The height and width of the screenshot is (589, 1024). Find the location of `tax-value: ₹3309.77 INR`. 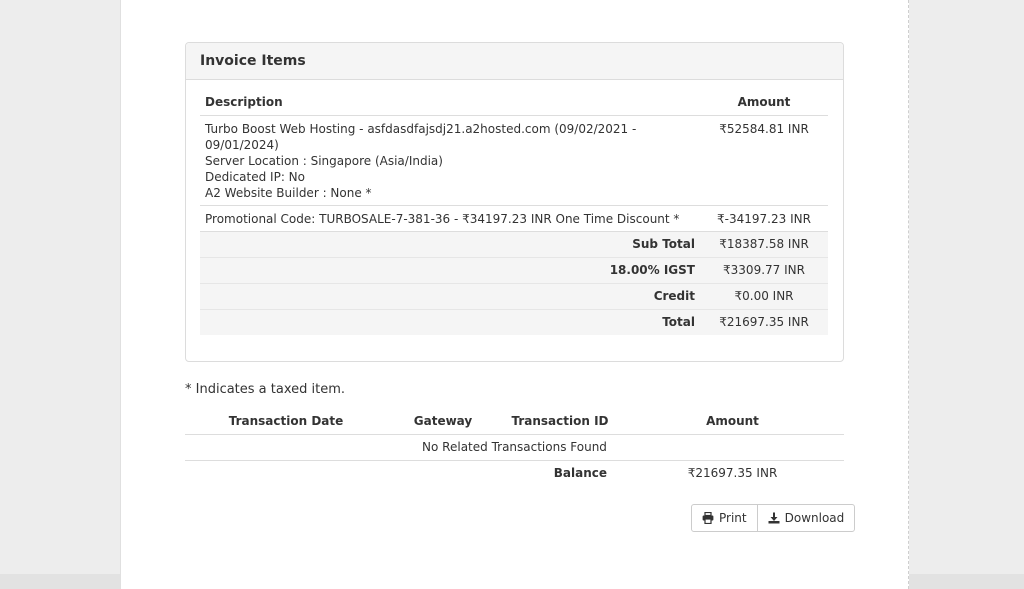

tax-value: ₹3309.77 INR is located at coordinates (764, 270).